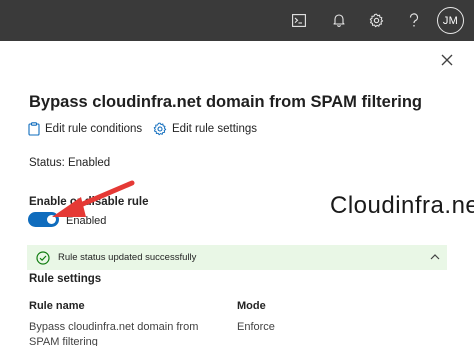  What do you see at coordinates (70, 163) in the screenshot?
I see `rule-status-text: Status: Enabled` at bounding box center [70, 163].